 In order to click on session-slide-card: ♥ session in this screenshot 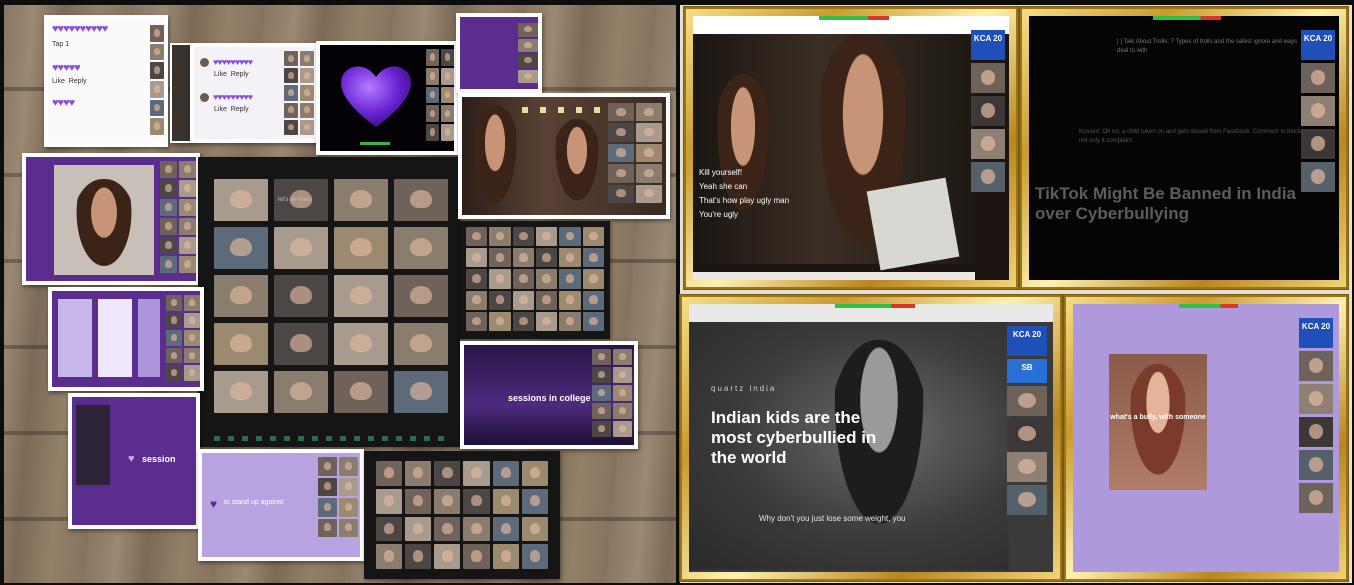, I will do `click(134, 461)`.